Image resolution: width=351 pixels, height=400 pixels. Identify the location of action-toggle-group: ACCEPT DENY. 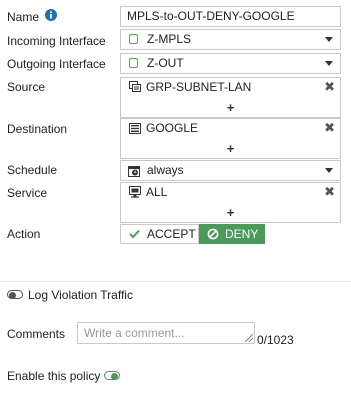
(192, 234).